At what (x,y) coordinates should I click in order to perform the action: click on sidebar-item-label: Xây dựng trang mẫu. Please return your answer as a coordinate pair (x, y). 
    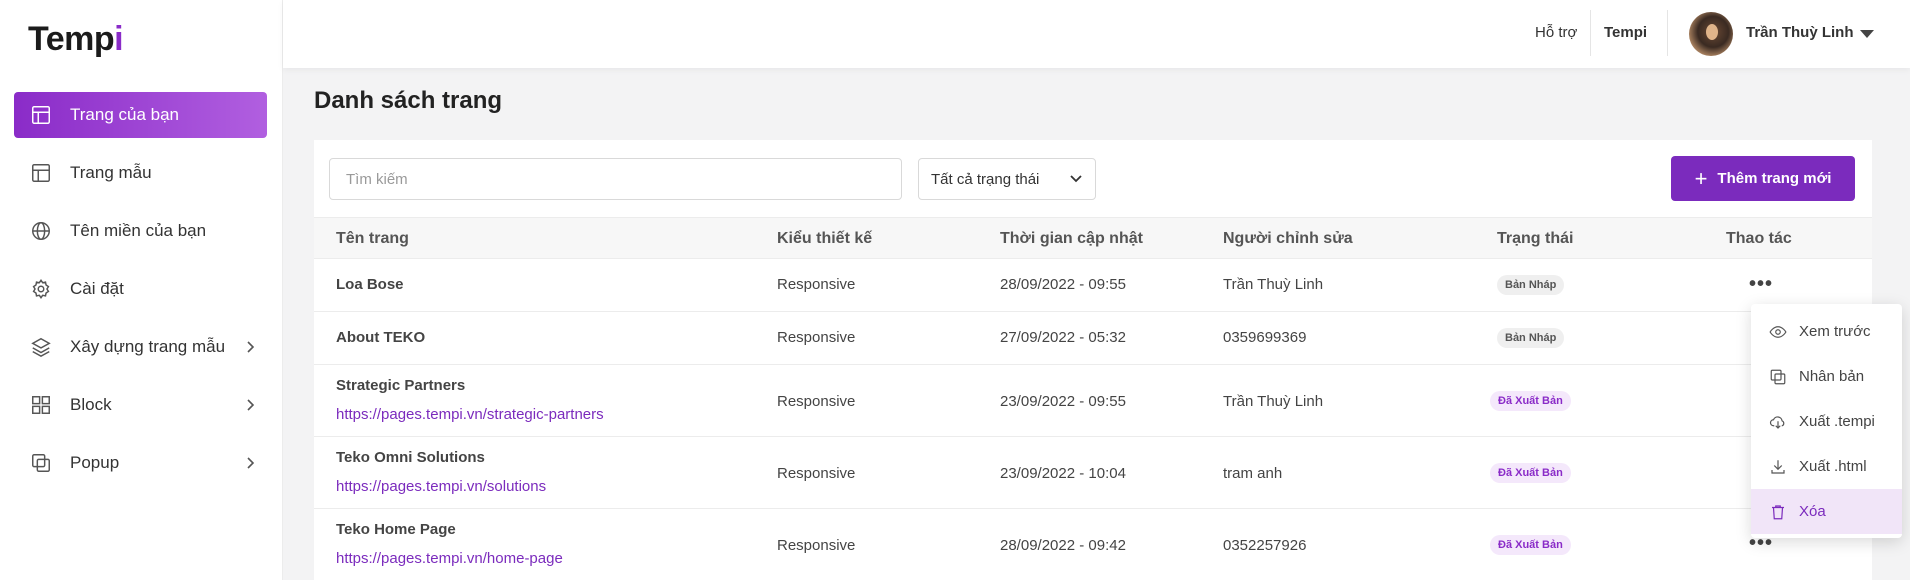
    Looking at the image, I should click on (148, 346).